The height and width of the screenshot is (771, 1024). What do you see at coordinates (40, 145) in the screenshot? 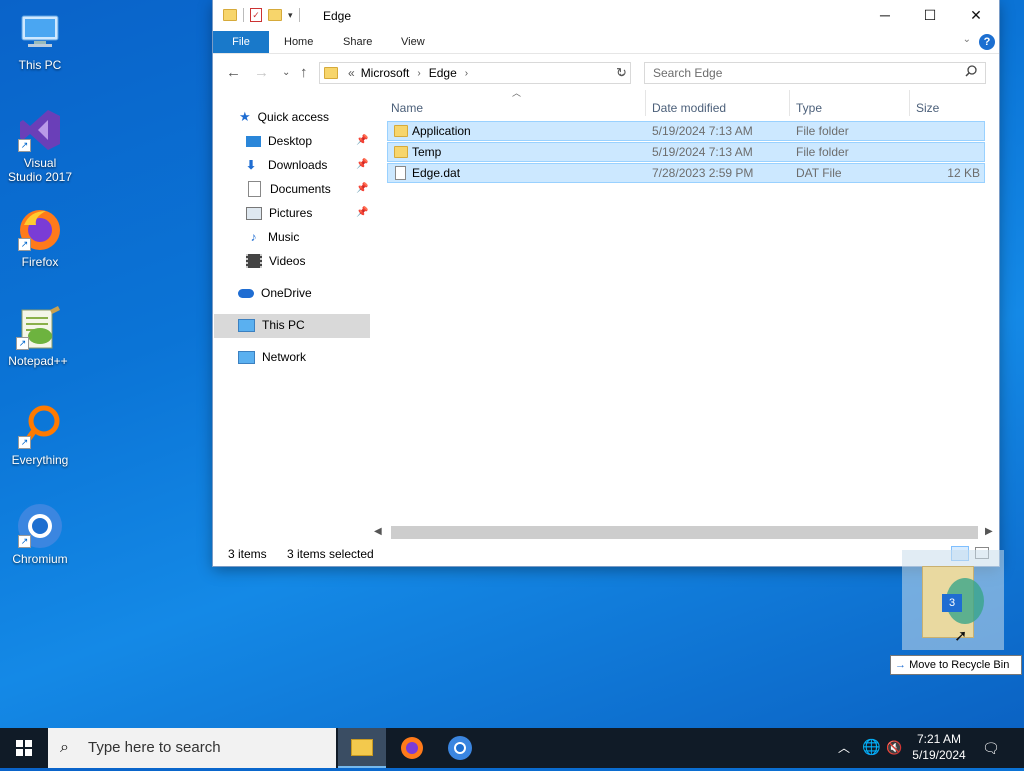
I see `desktop-icon-visual-studio: ↗ Visual Studio 2017` at bounding box center [40, 145].